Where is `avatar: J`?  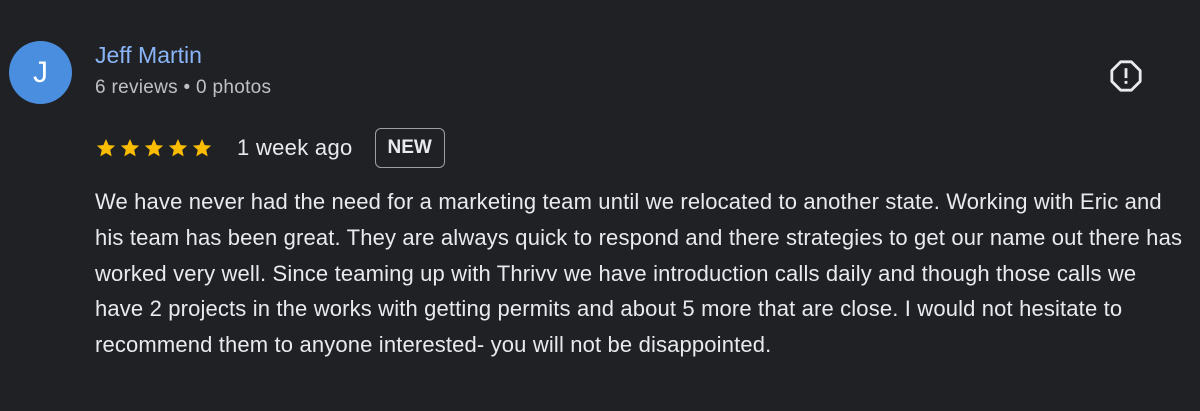 avatar: J is located at coordinates (40, 72).